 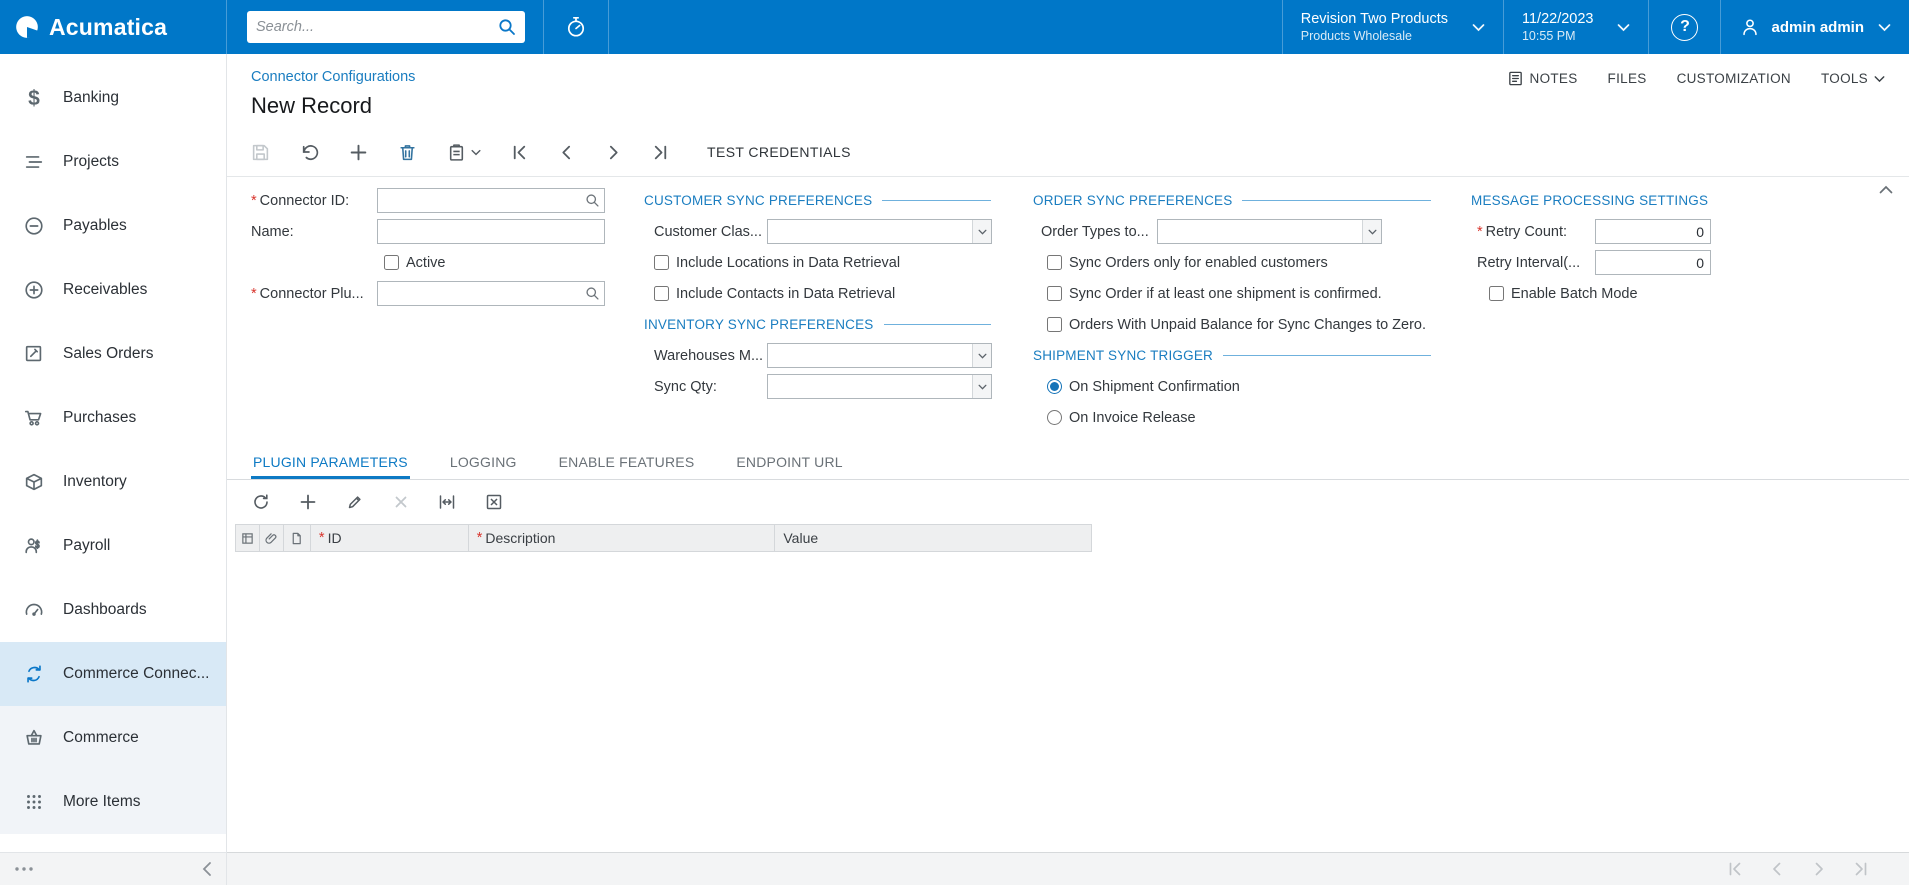 What do you see at coordinates (297, 538) in the screenshot?
I see `notes-column-header` at bounding box center [297, 538].